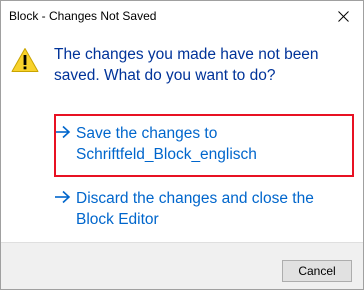 This screenshot has height=290, width=364. I want to click on warning-icon, so click(25, 60).